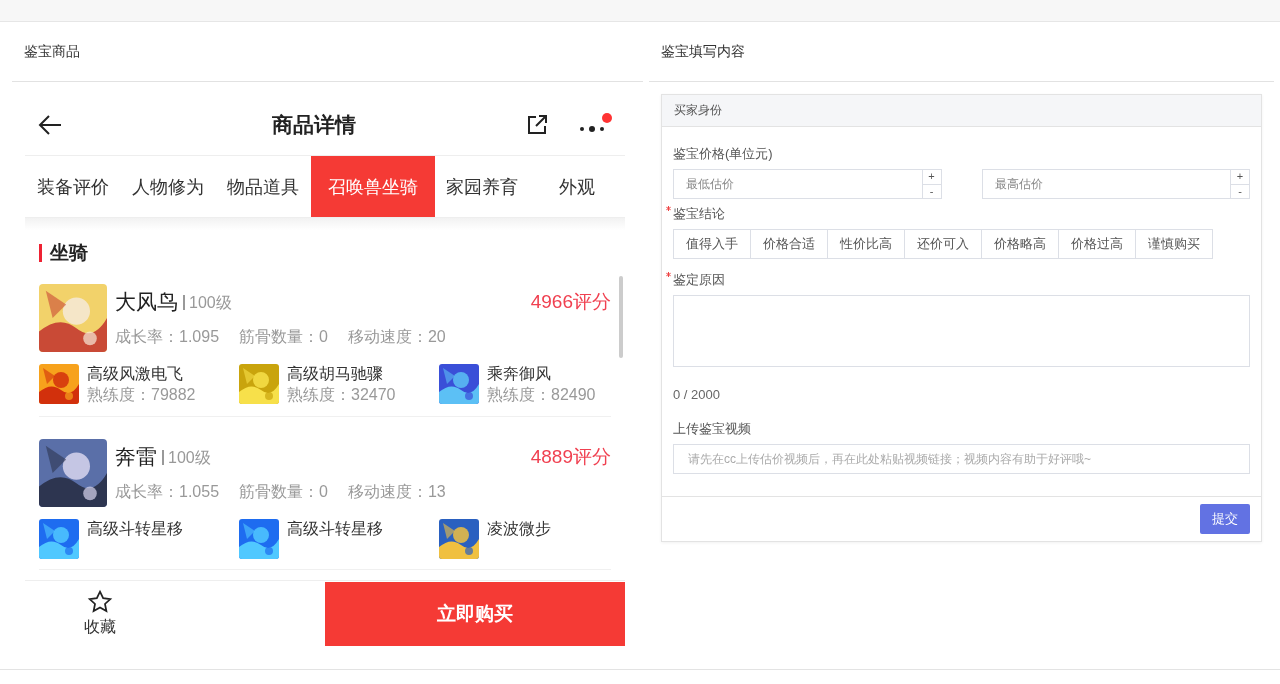  What do you see at coordinates (697, 394) in the screenshot?
I see `character-counter: 0 / 2000` at bounding box center [697, 394].